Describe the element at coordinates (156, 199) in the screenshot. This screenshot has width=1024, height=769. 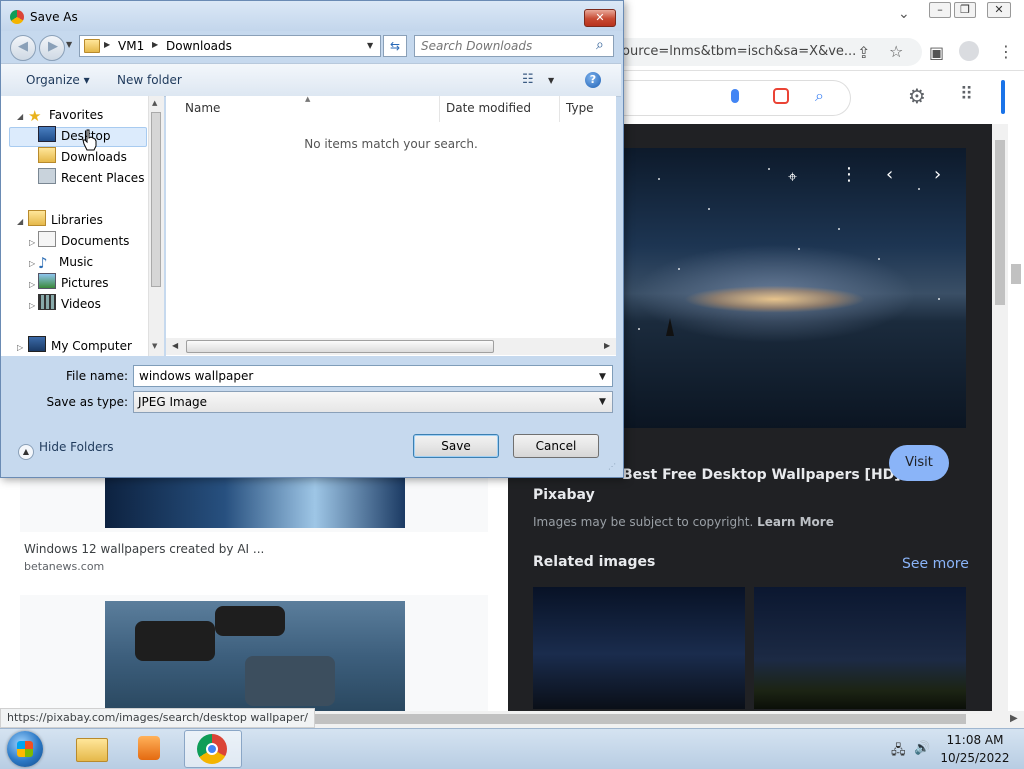
I see `nav-pane-scrollbar-thumb` at that location.